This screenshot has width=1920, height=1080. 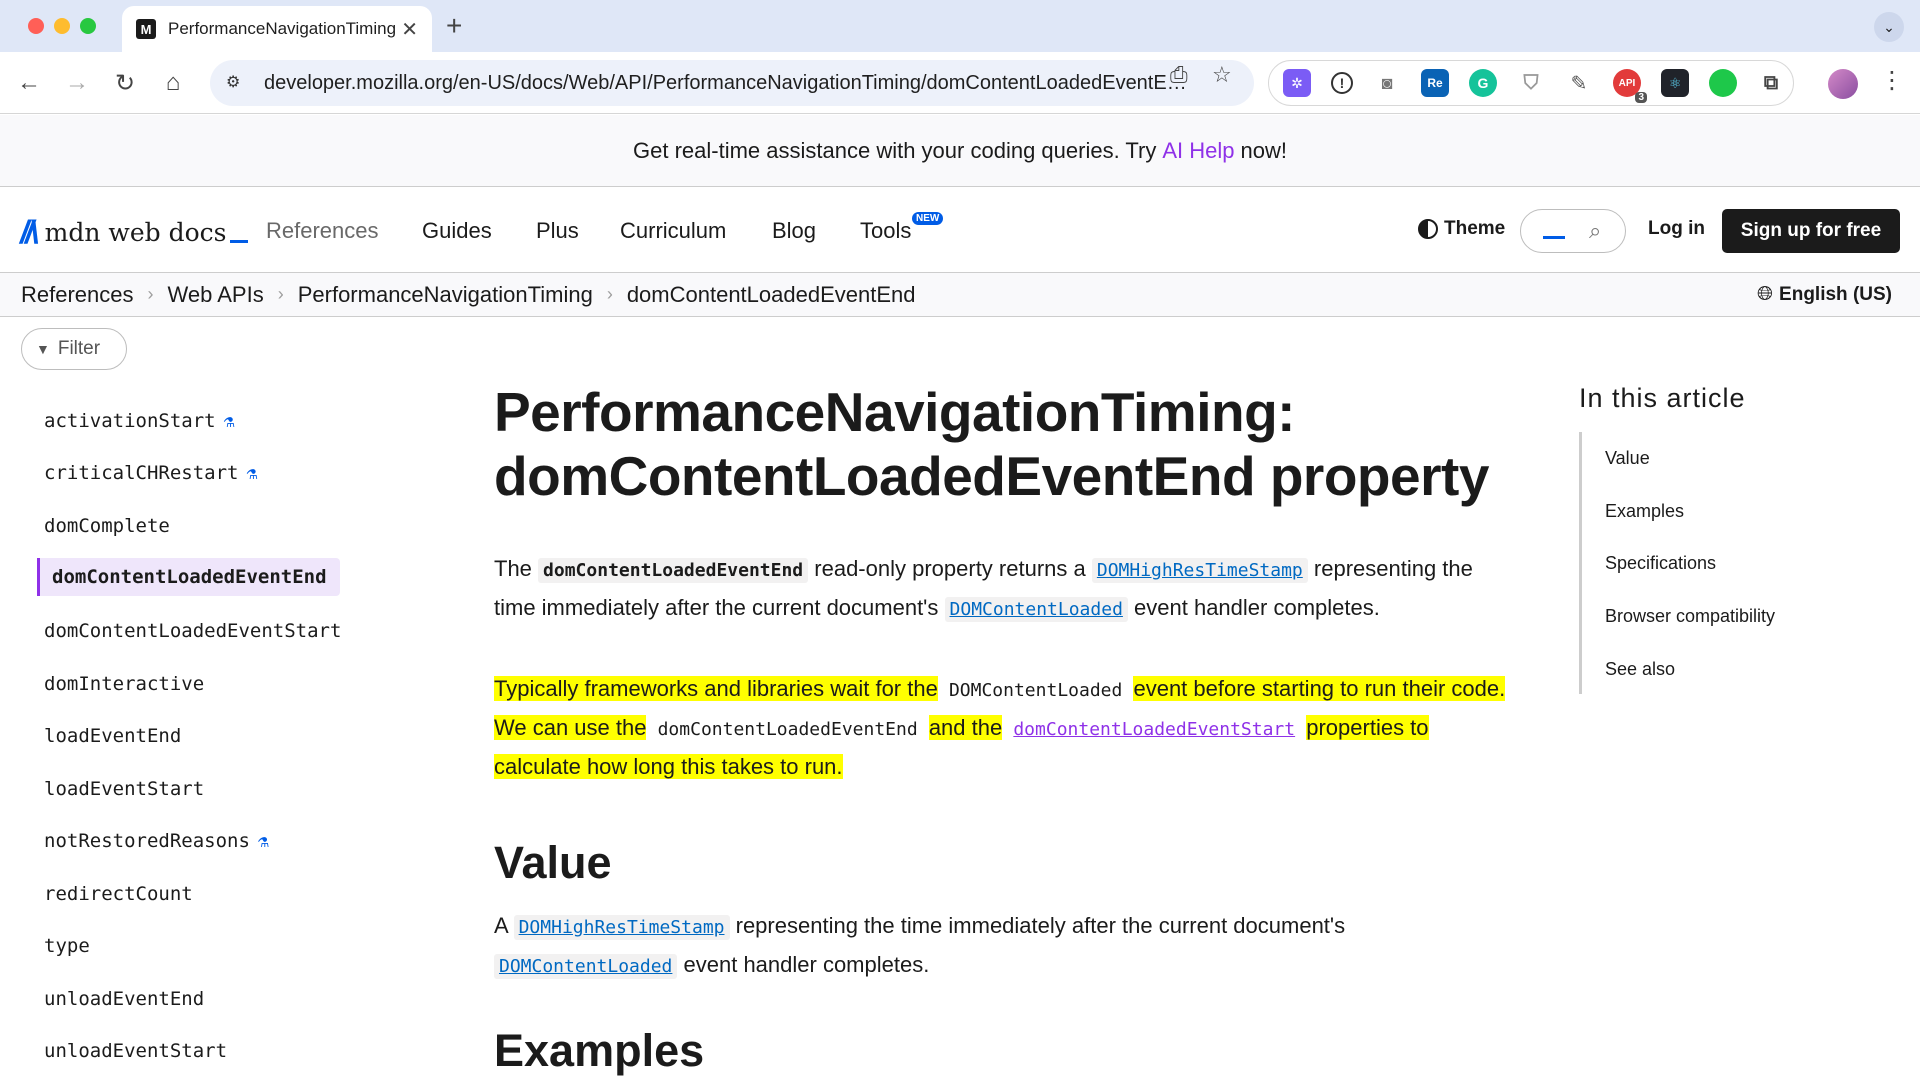 I want to click on sidebar-item-critical-ch-restart: criticalCHRestart ⚗, so click(x=150, y=473).